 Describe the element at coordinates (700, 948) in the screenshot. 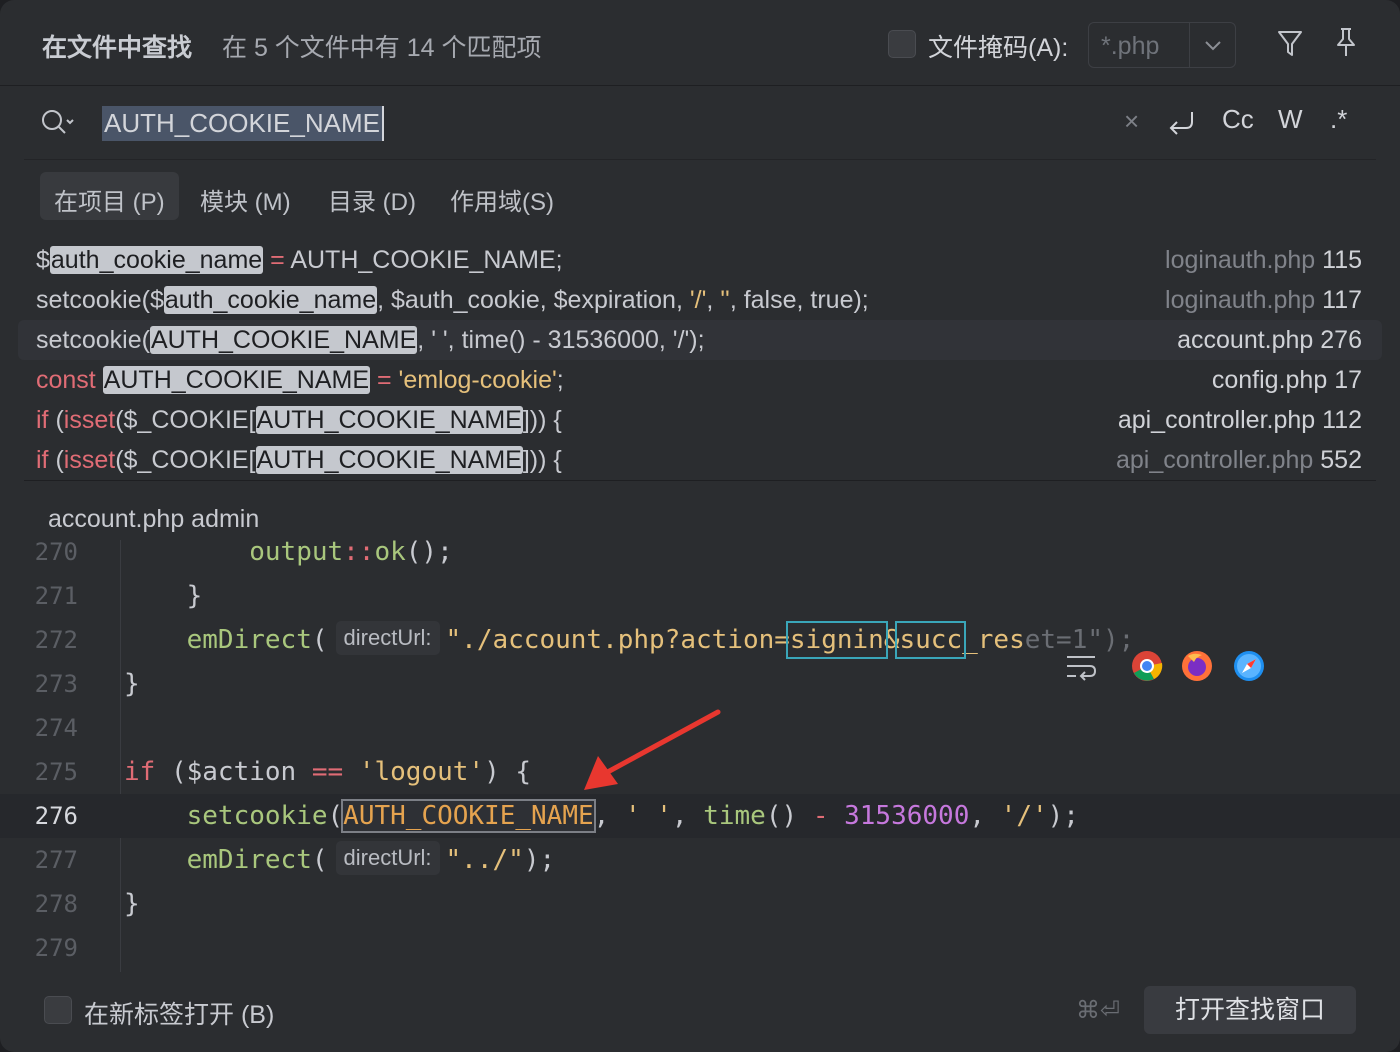

I see `code-line: 279` at that location.